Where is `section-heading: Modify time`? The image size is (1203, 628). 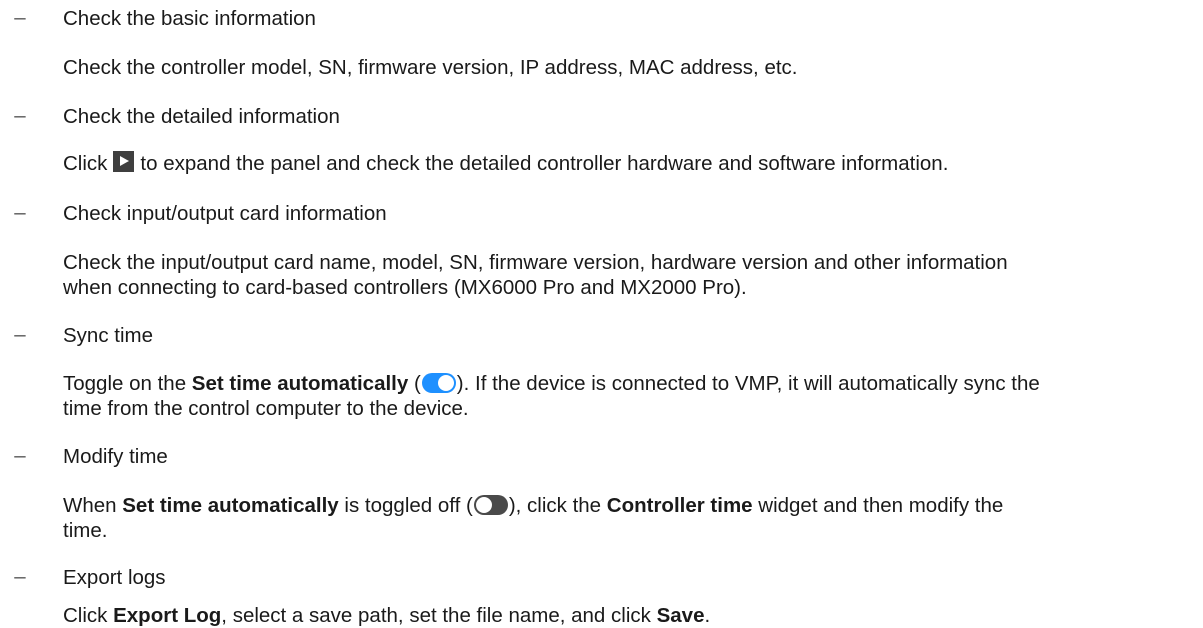
section-heading: Modify time is located at coordinates (115, 456).